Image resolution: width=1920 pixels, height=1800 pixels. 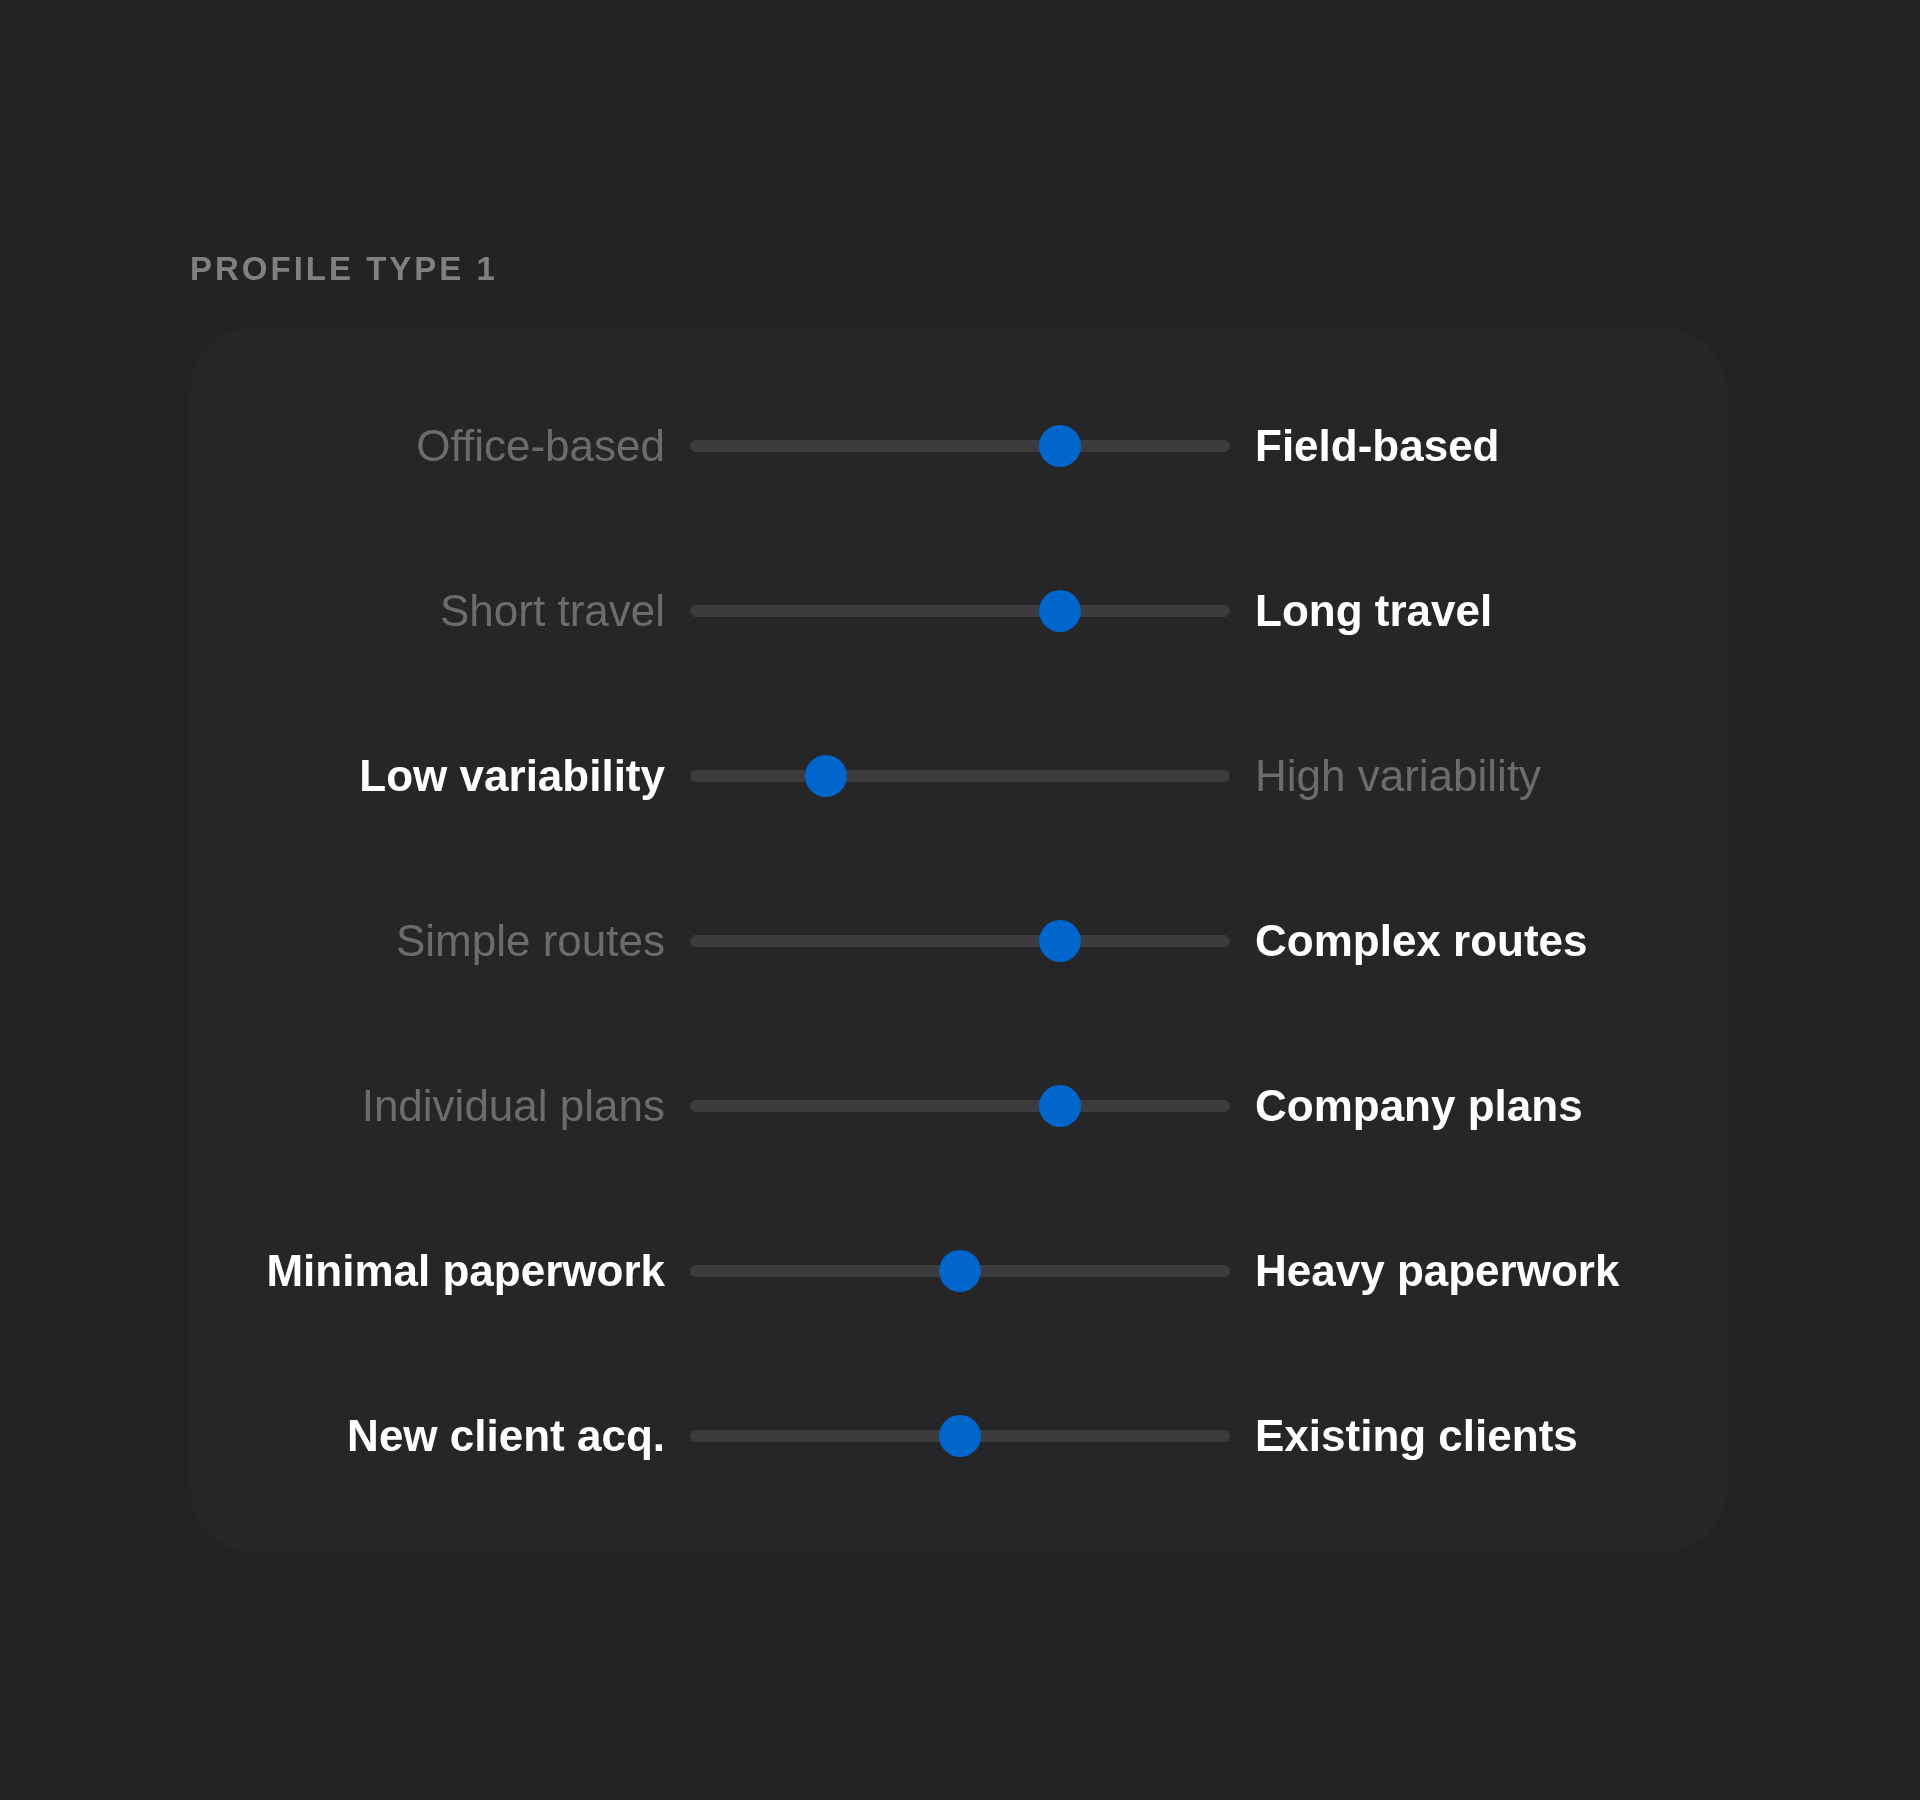 I want to click on scale-end-label: Individual plans, so click(x=513, y=1106).